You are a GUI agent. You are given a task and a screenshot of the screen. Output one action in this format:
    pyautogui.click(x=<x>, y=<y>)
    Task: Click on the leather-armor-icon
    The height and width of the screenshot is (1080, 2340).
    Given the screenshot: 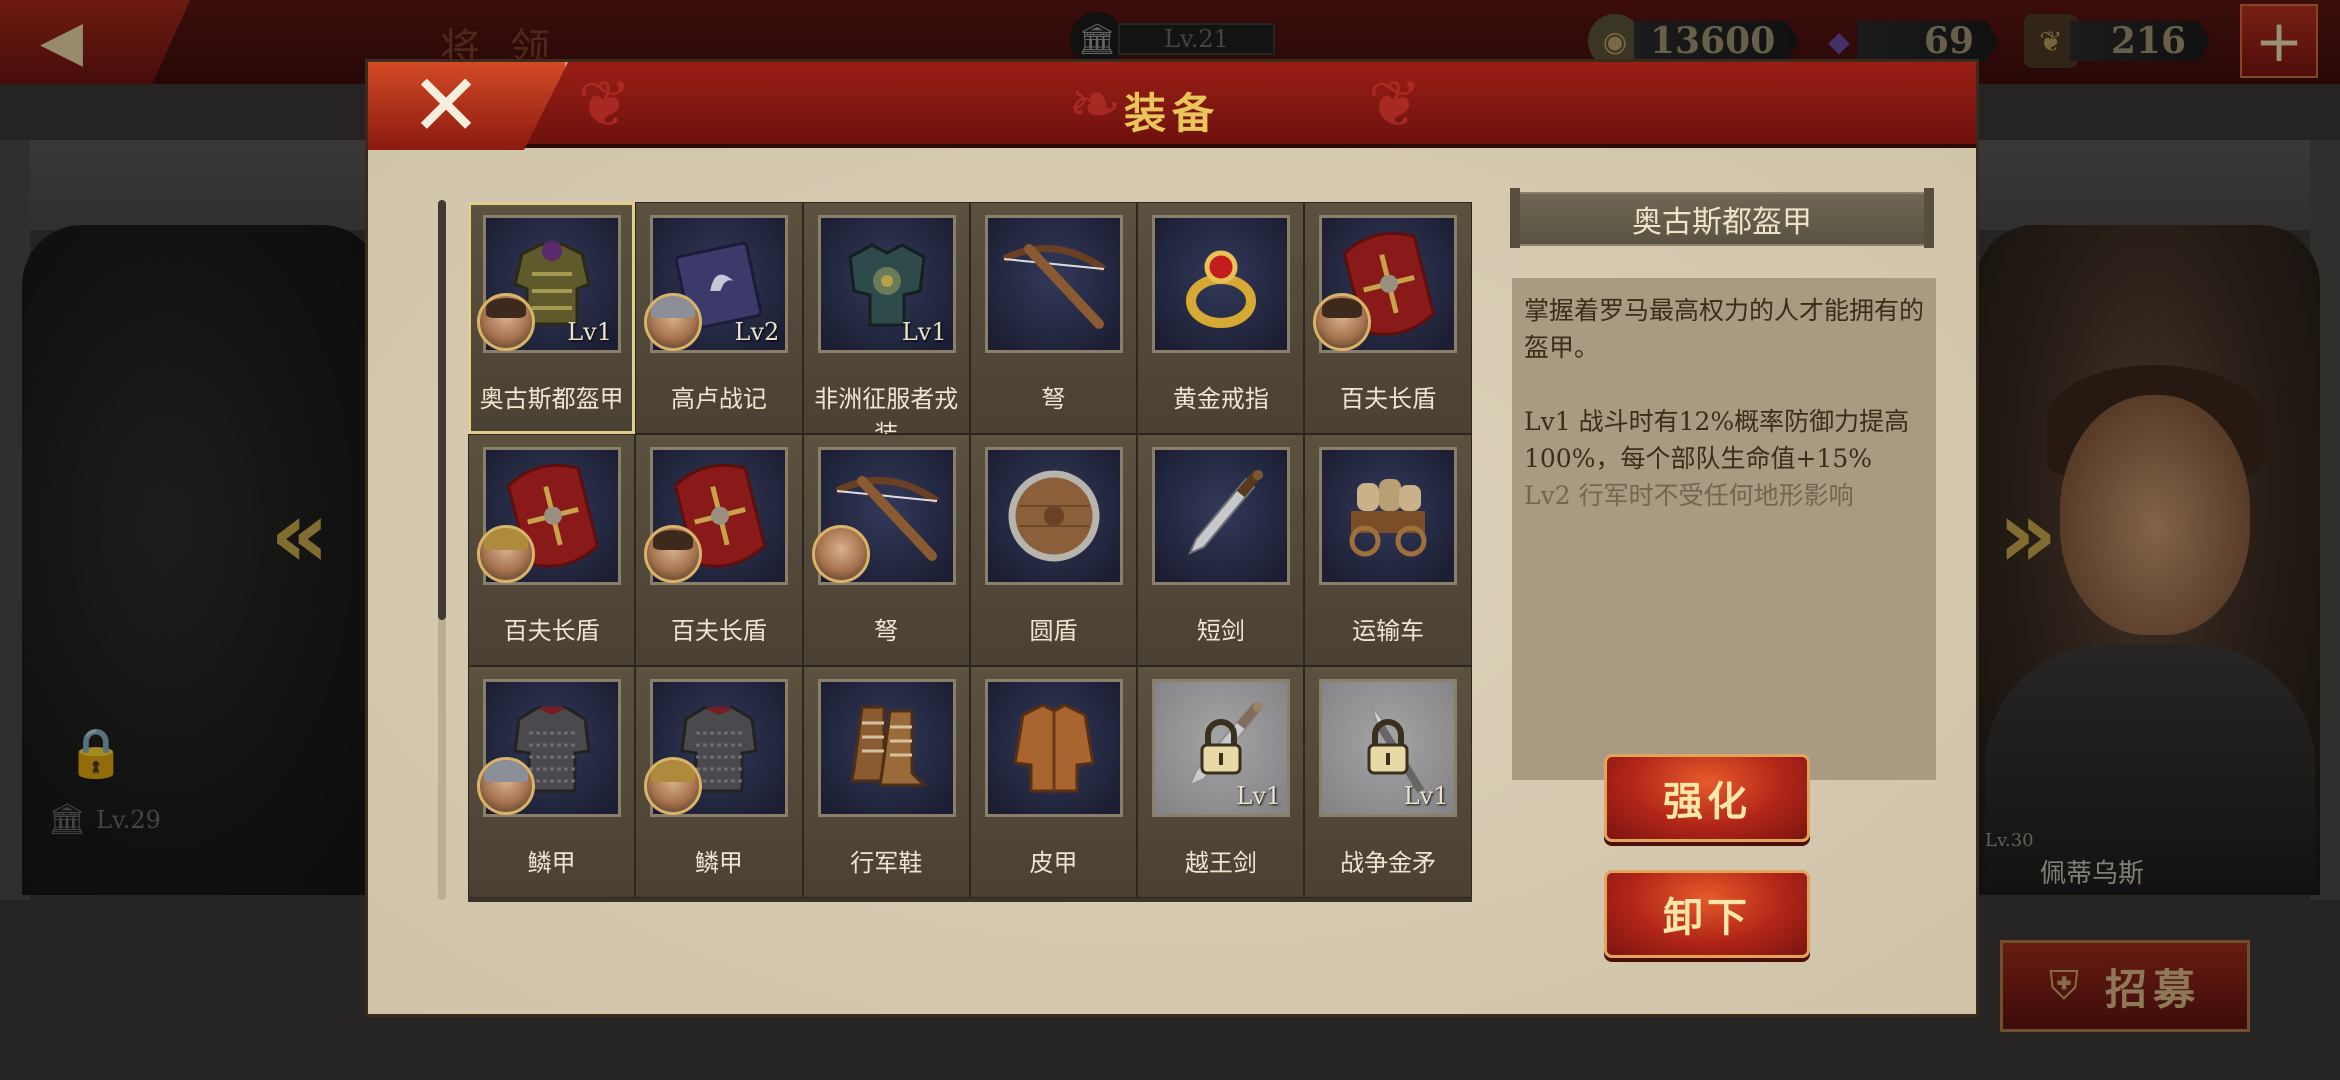 What is the action you would take?
    pyautogui.click(x=1054, y=748)
    